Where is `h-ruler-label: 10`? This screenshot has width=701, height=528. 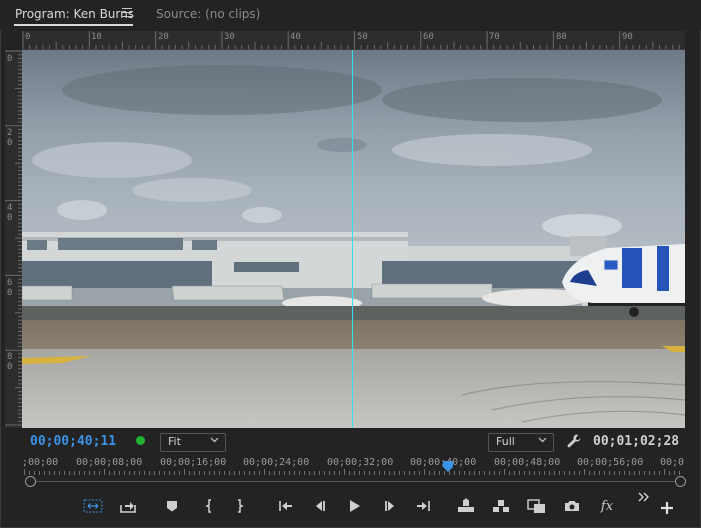
h-ruler-label: 10 is located at coordinates (96, 37).